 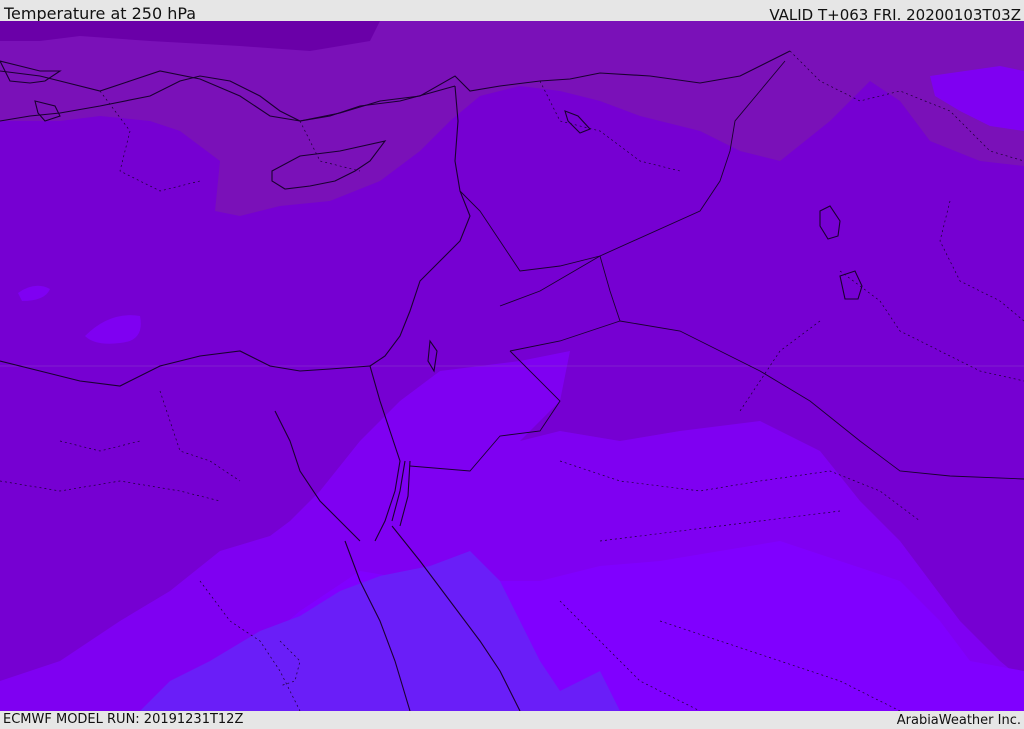 What do you see at coordinates (123, 719) in the screenshot?
I see `model-run: ECMWF MODEL RUN: 20191231T12Z` at bounding box center [123, 719].